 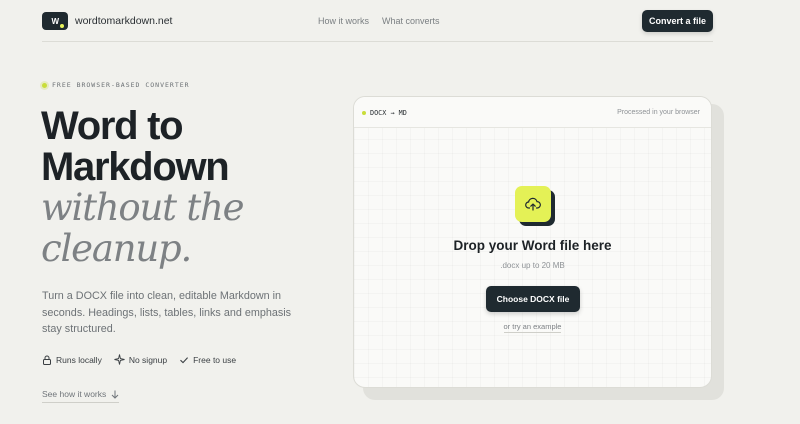 What do you see at coordinates (74, 394) in the screenshot?
I see `see-how-label: See how it works` at bounding box center [74, 394].